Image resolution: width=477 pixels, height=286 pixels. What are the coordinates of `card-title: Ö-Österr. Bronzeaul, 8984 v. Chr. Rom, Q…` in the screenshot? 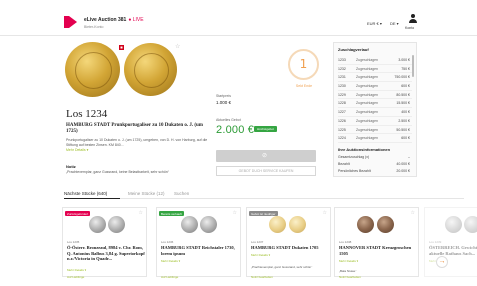 It's located at (106, 253).